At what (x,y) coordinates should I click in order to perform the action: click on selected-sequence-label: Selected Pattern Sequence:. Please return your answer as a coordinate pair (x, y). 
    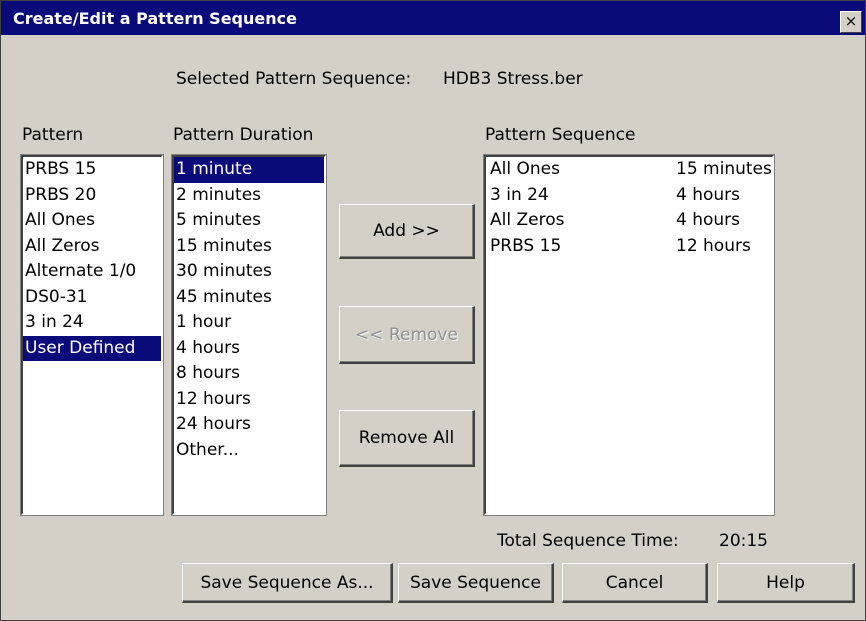
    Looking at the image, I should click on (294, 79).